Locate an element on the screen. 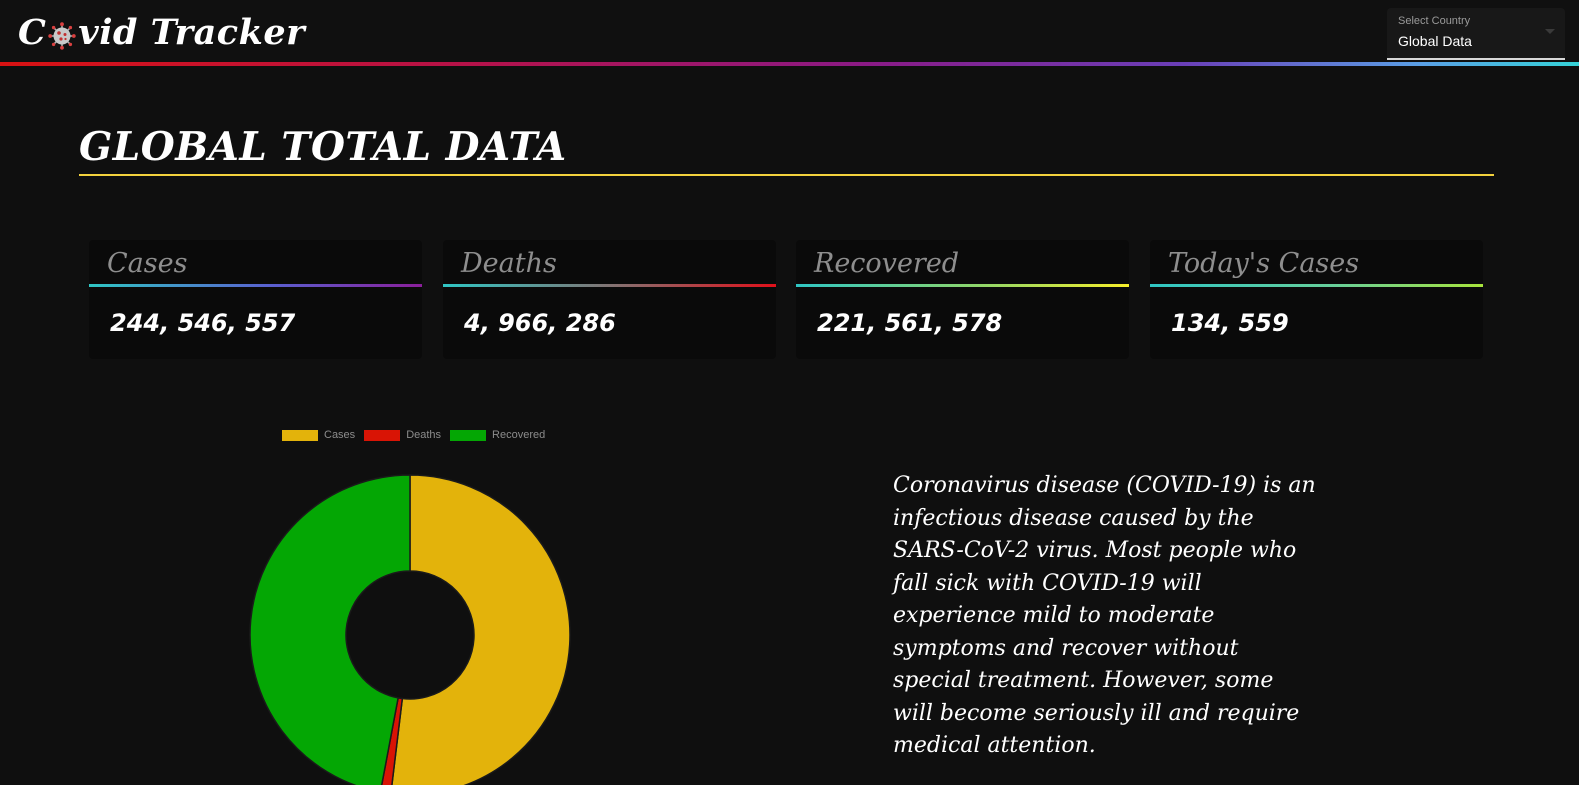 Image resolution: width=1579 pixels, height=785 pixels. donut-chart-canvas is located at coordinates (410, 629).